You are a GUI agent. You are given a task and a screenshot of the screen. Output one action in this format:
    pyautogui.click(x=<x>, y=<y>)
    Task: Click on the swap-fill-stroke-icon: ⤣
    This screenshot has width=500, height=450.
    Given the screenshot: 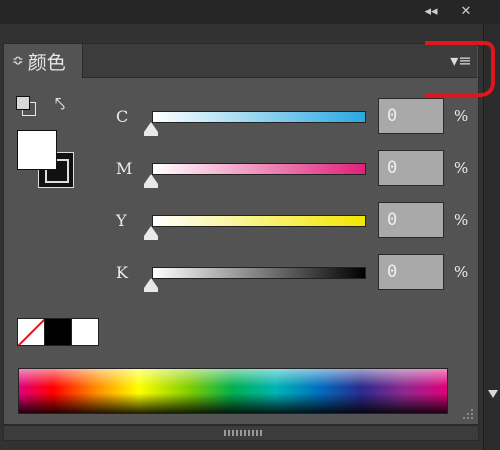 What is the action you would take?
    pyautogui.click(x=60, y=104)
    